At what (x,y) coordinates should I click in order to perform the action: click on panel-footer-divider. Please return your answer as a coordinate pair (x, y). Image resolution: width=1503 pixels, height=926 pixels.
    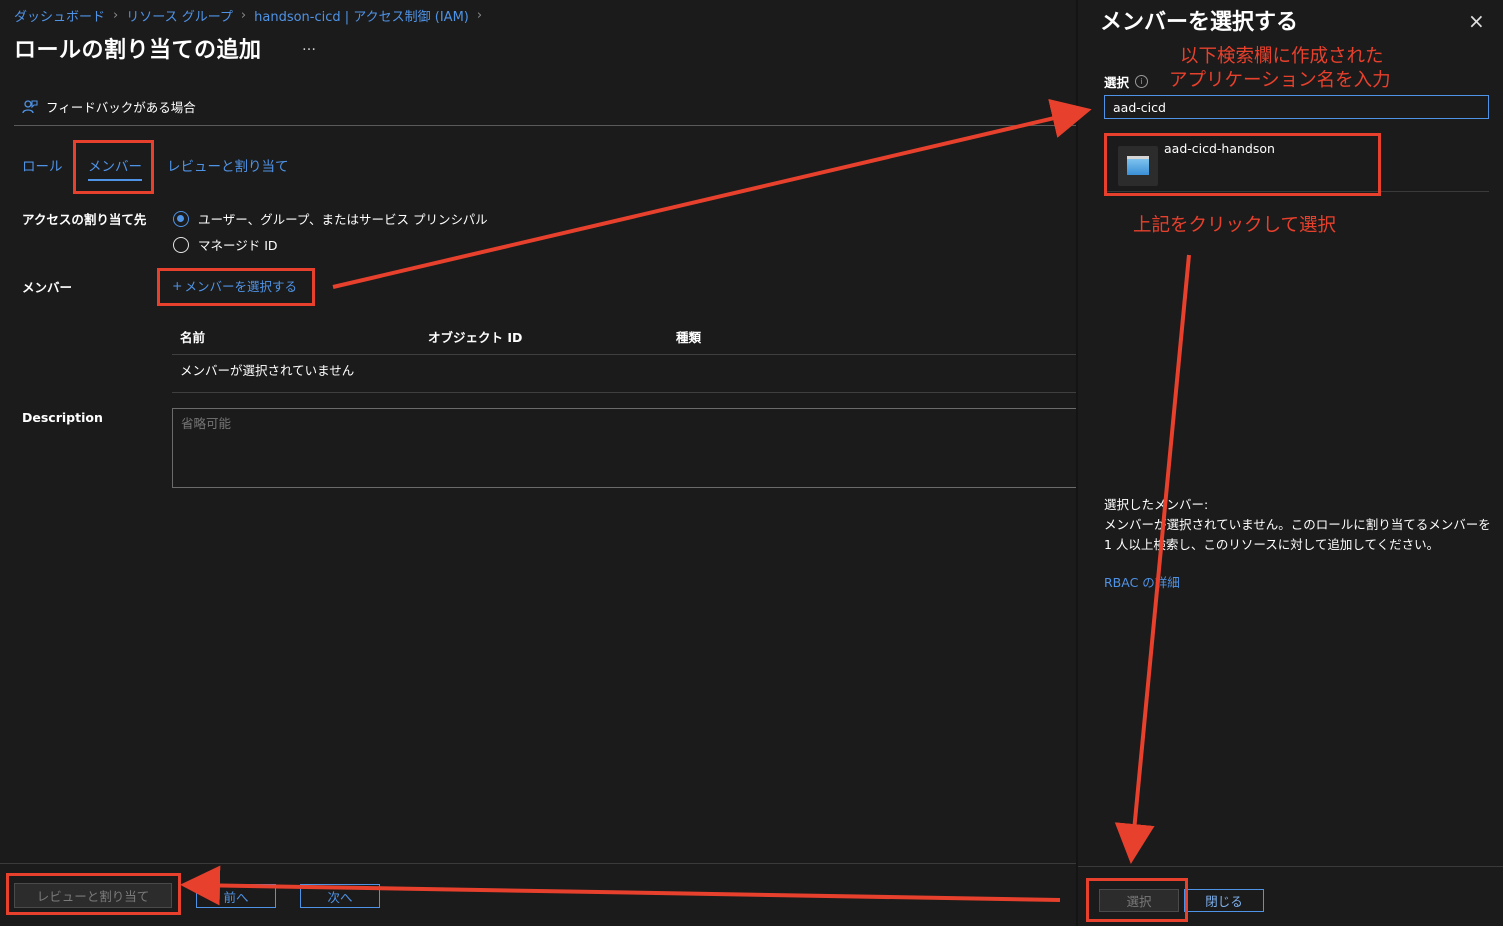
    Looking at the image, I should click on (1290, 866).